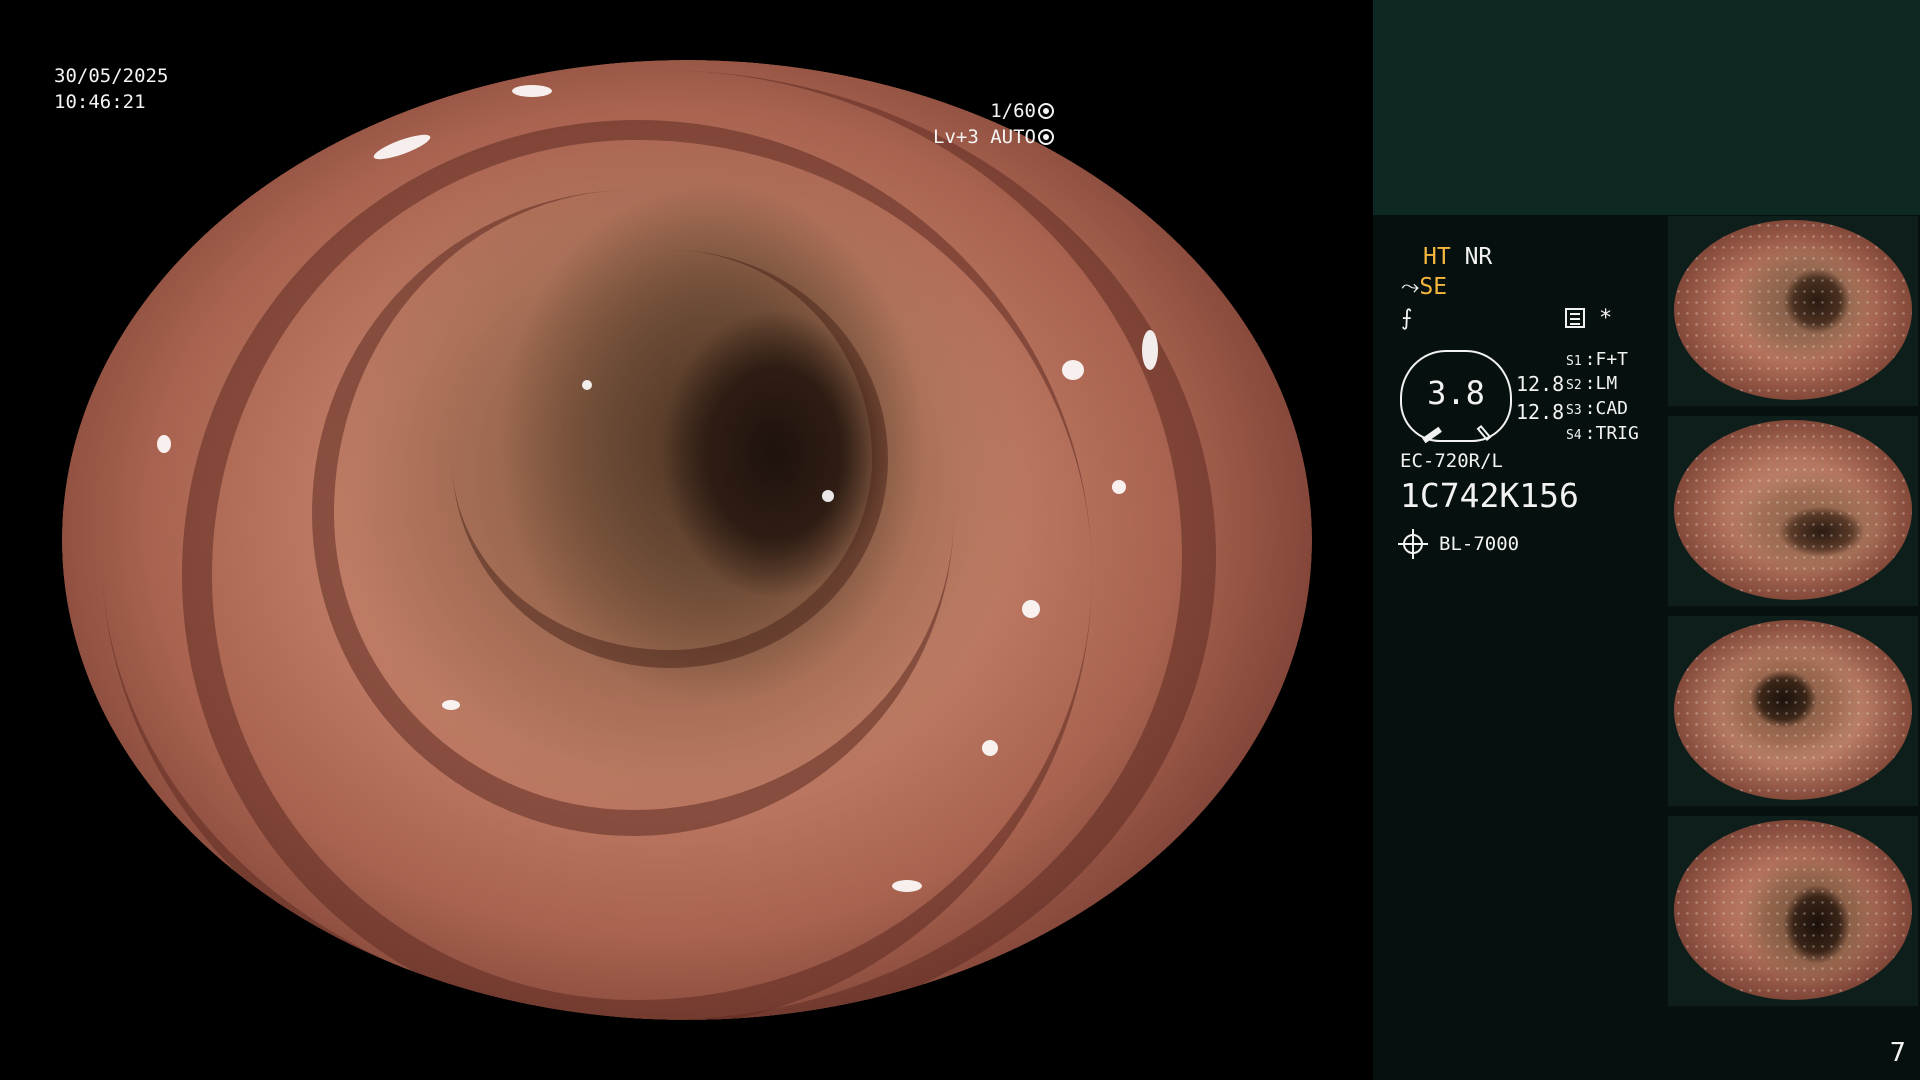 Image resolution: width=1920 pixels, height=1080 pixels. Describe the element at coordinates (1013, 111) in the screenshot. I see `shutter-speed-text: 1/60` at that location.